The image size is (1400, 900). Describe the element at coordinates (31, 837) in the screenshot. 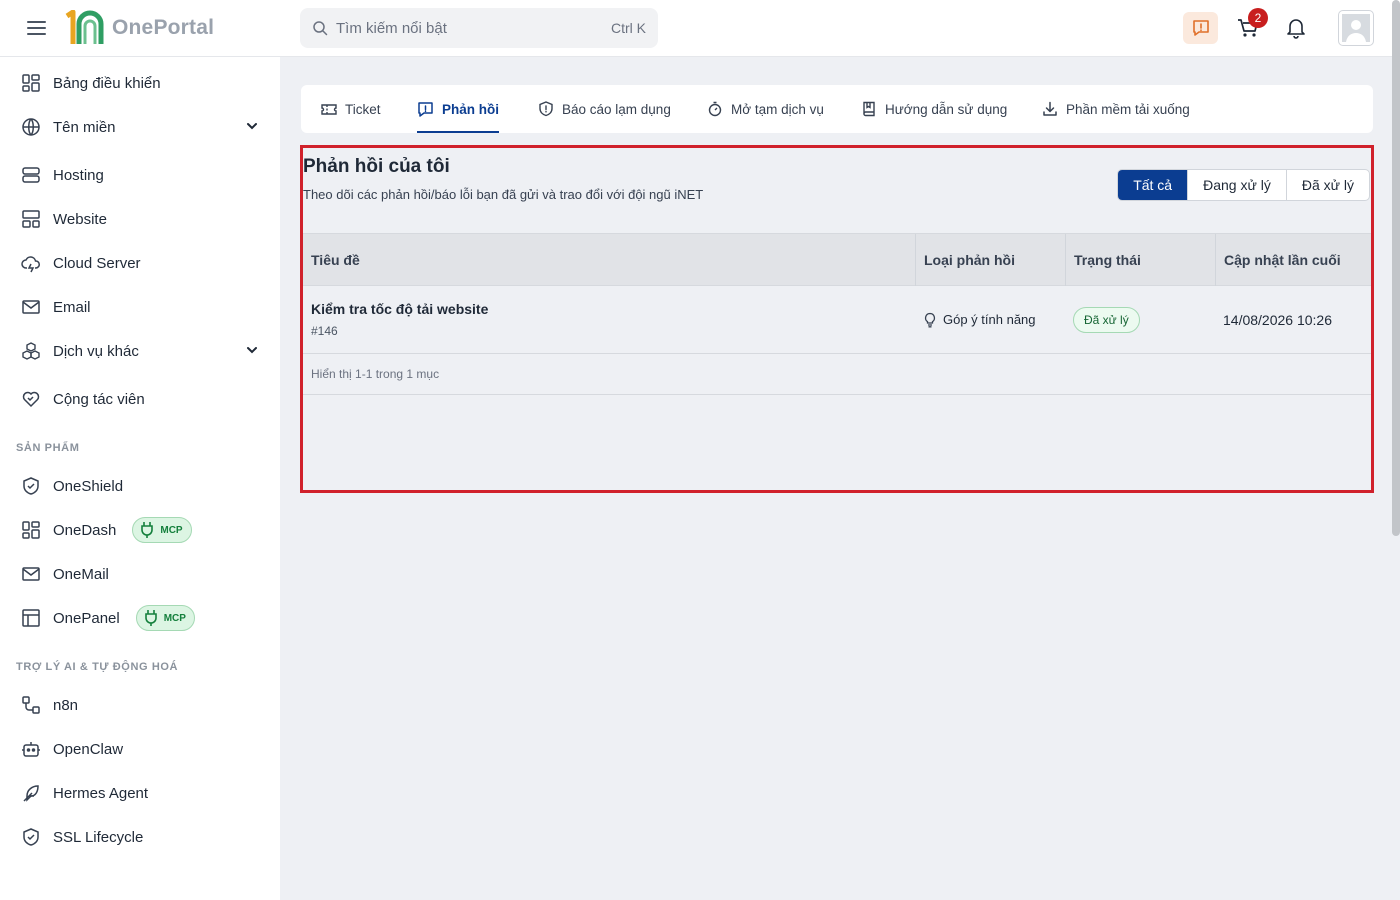

I see `shield-check-icon` at that location.